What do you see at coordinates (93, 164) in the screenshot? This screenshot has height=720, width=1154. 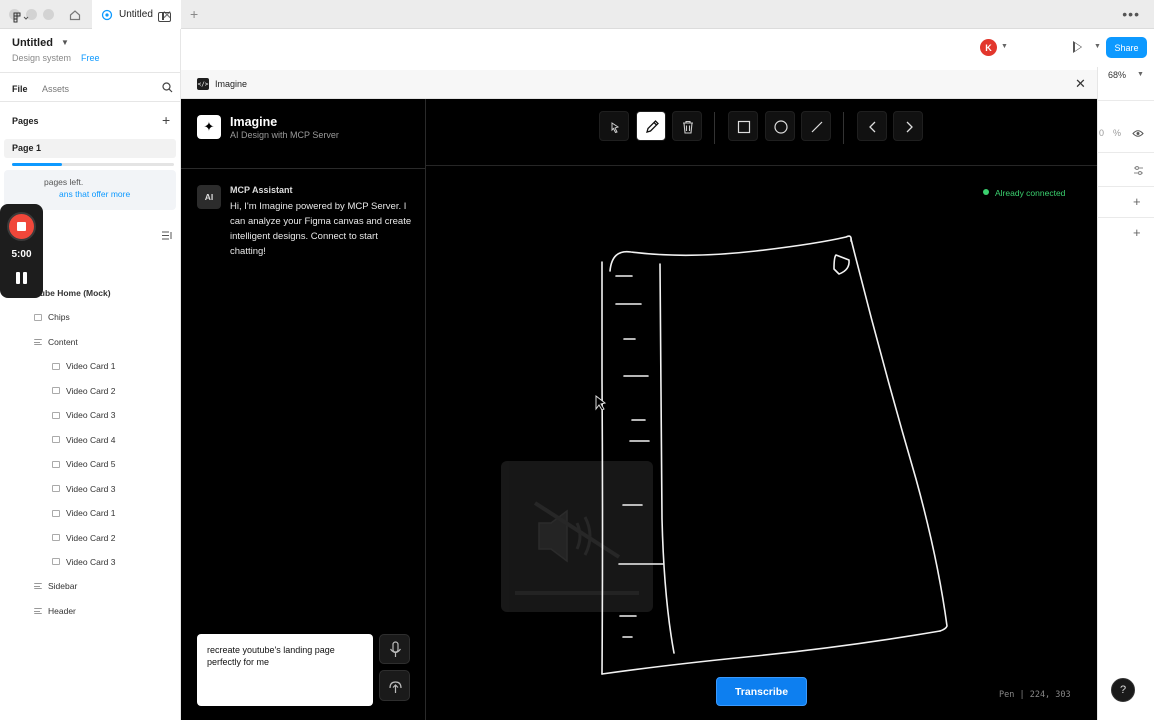 I see `pages-usage-bar` at bounding box center [93, 164].